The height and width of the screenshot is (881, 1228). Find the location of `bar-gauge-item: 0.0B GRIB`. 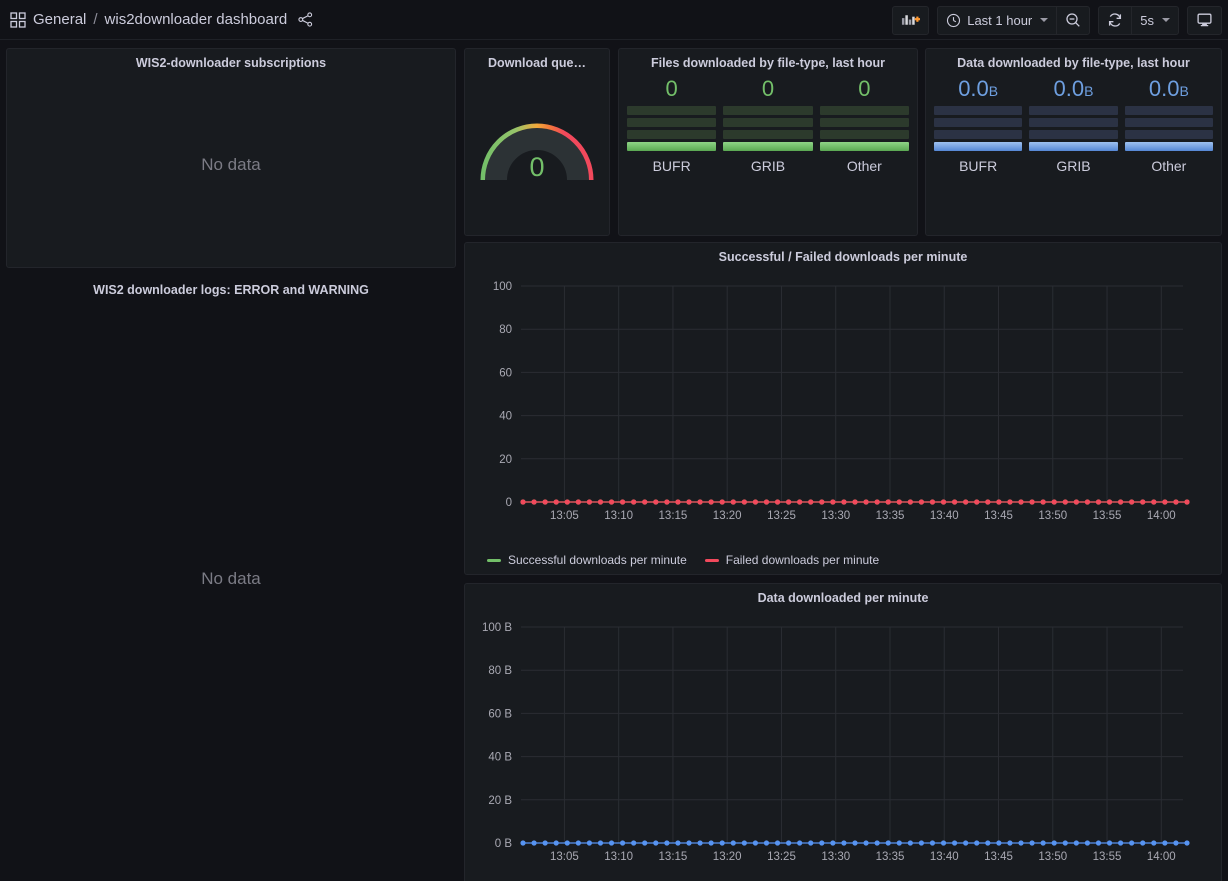

bar-gauge-item: 0.0B GRIB is located at coordinates (1073, 125).